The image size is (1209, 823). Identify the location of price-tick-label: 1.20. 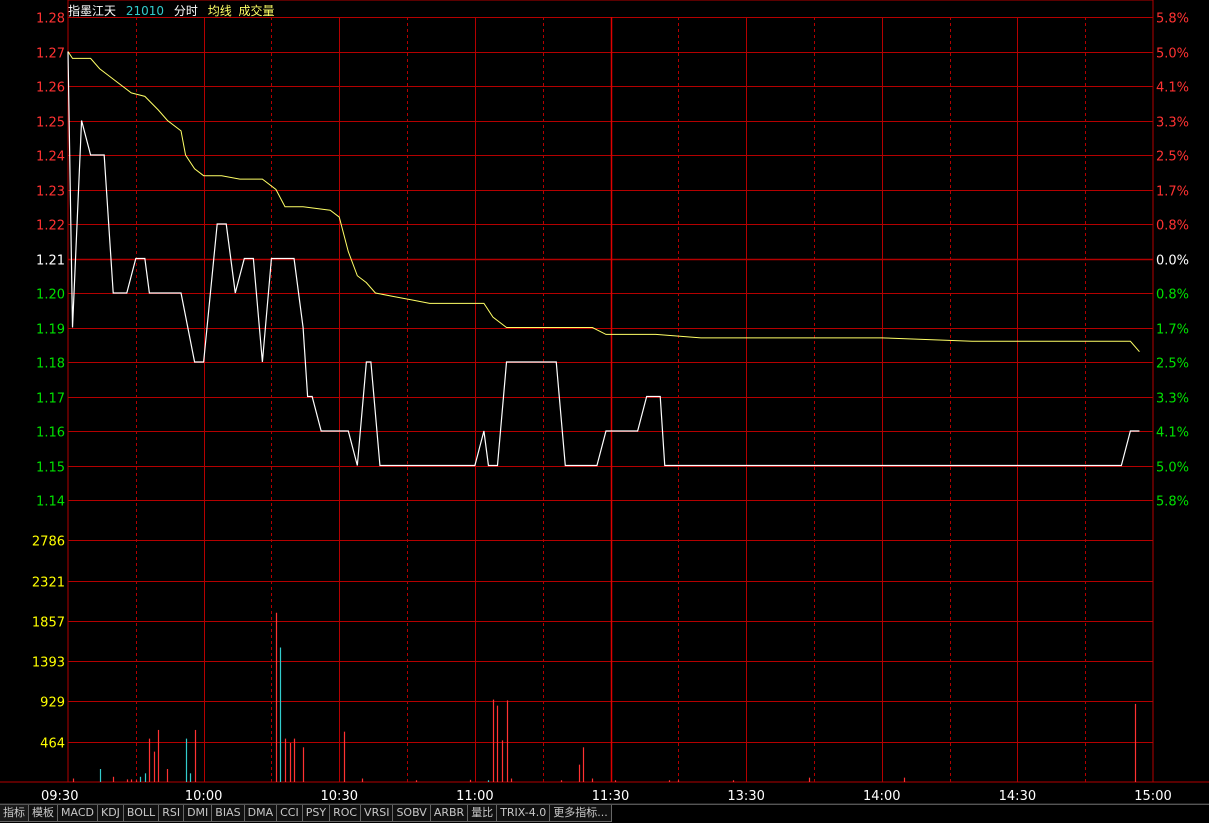
(50, 295).